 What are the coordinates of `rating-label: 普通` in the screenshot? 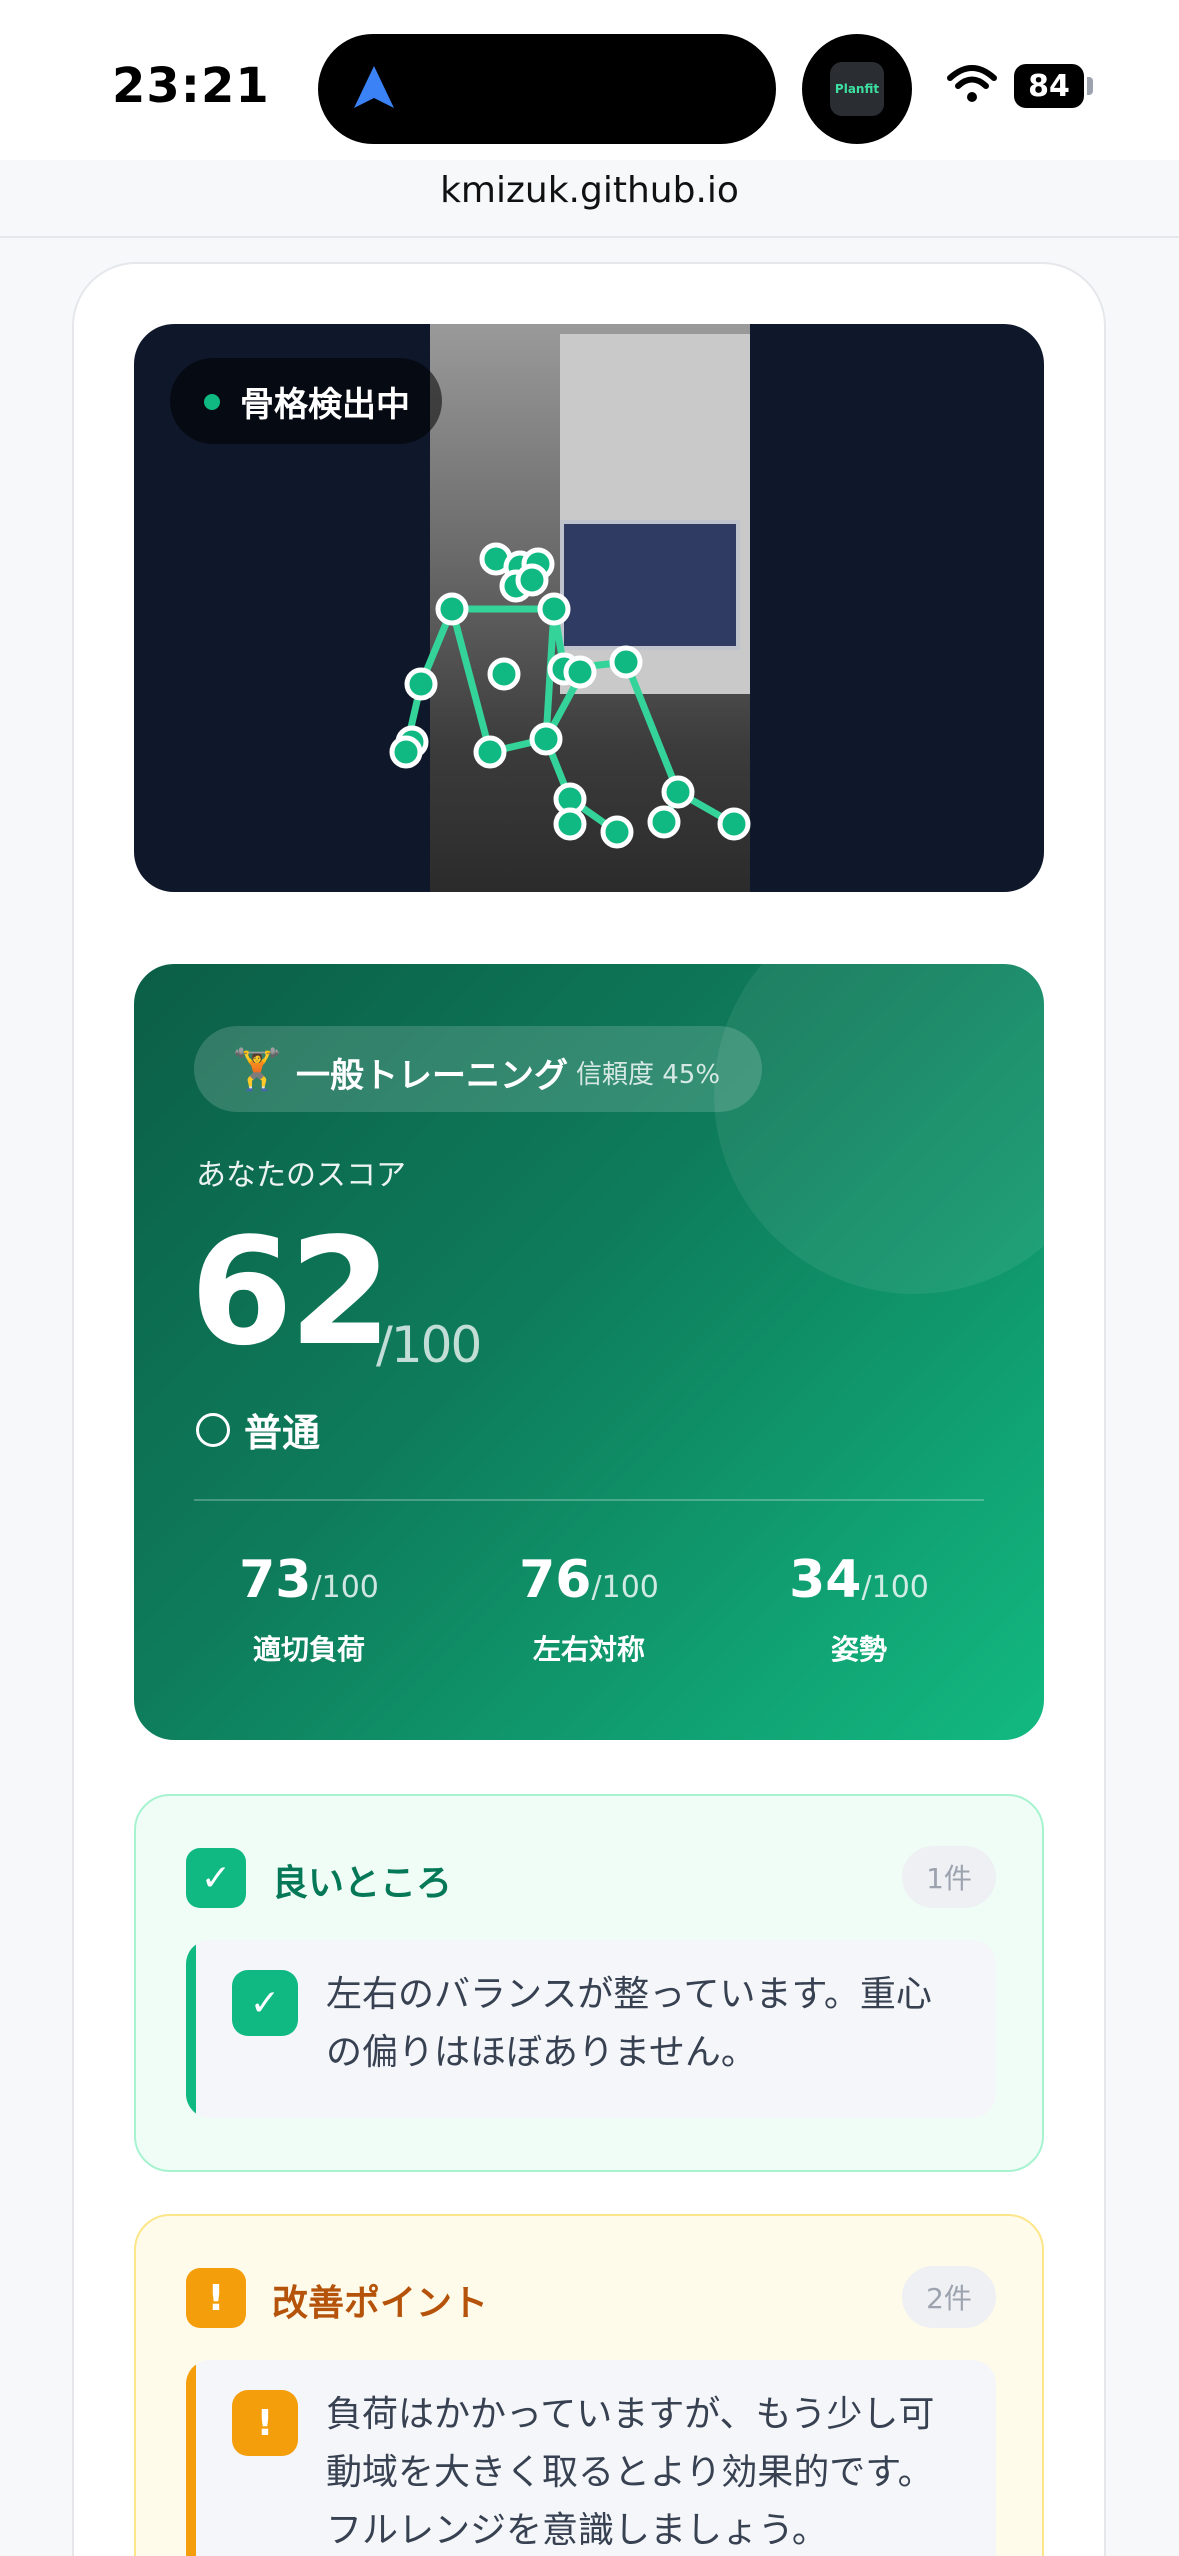 It's located at (258, 1429).